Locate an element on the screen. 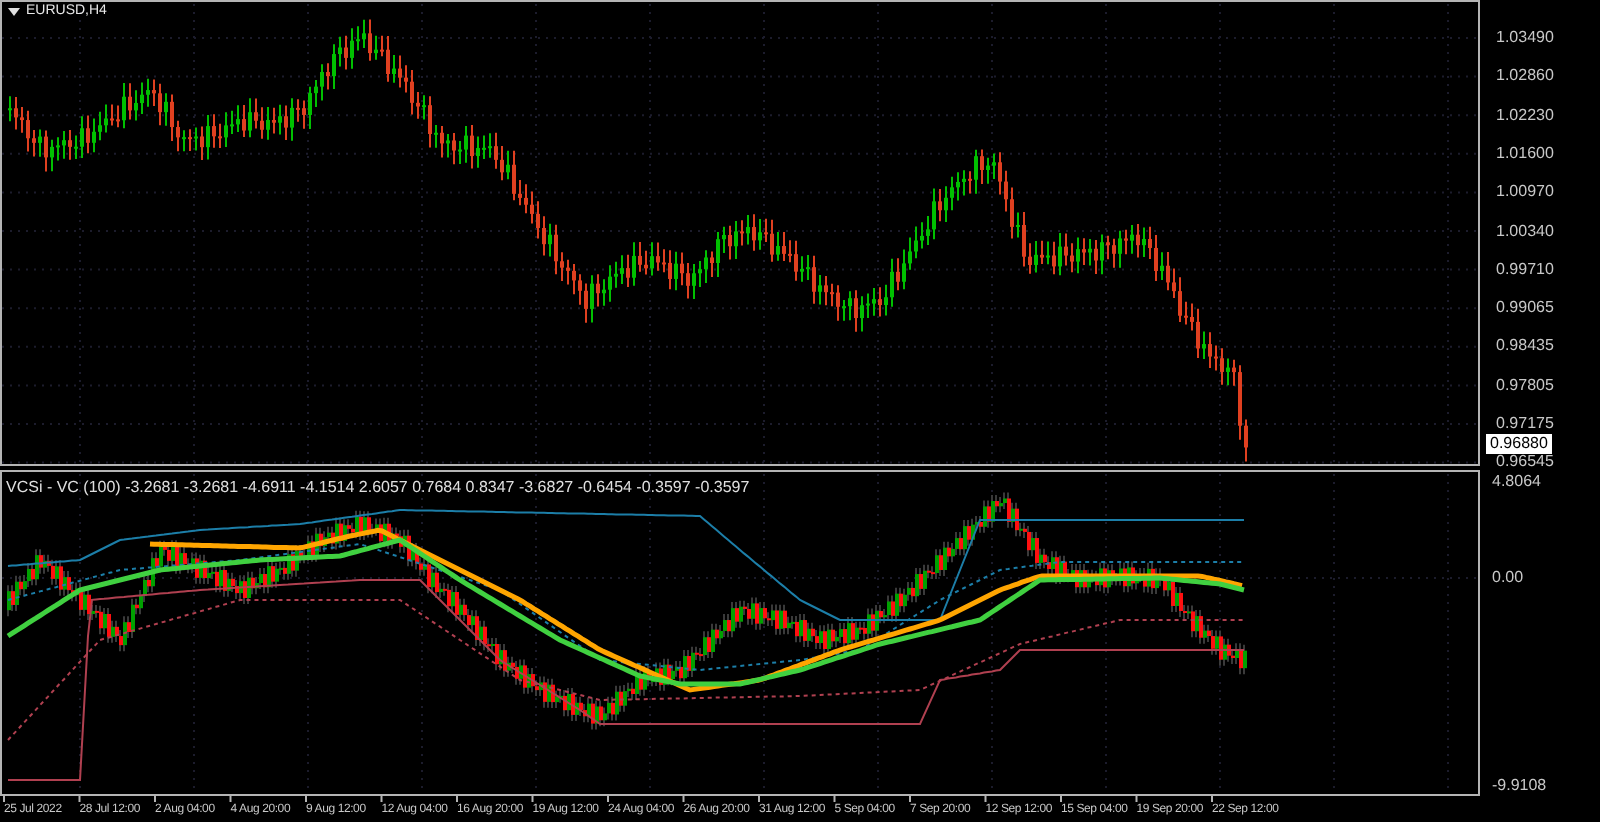  price-label: 0.97175 is located at coordinates (1525, 424).